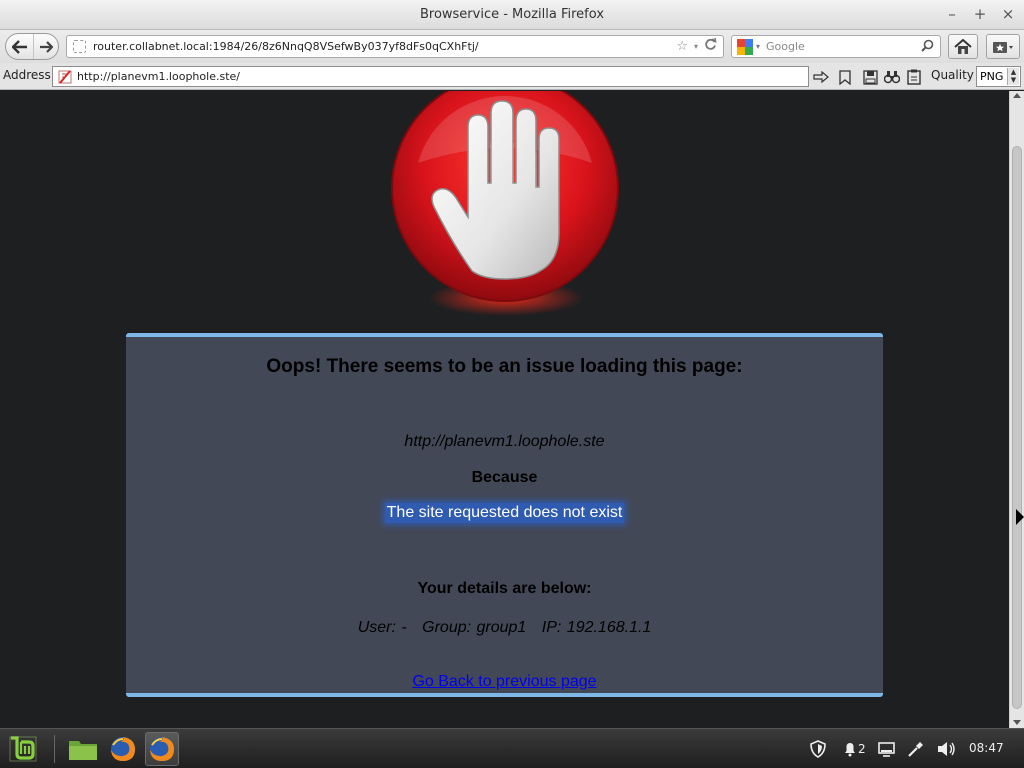 The height and width of the screenshot is (768, 1024). I want to click on clock: 08:47, so click(986, 748).